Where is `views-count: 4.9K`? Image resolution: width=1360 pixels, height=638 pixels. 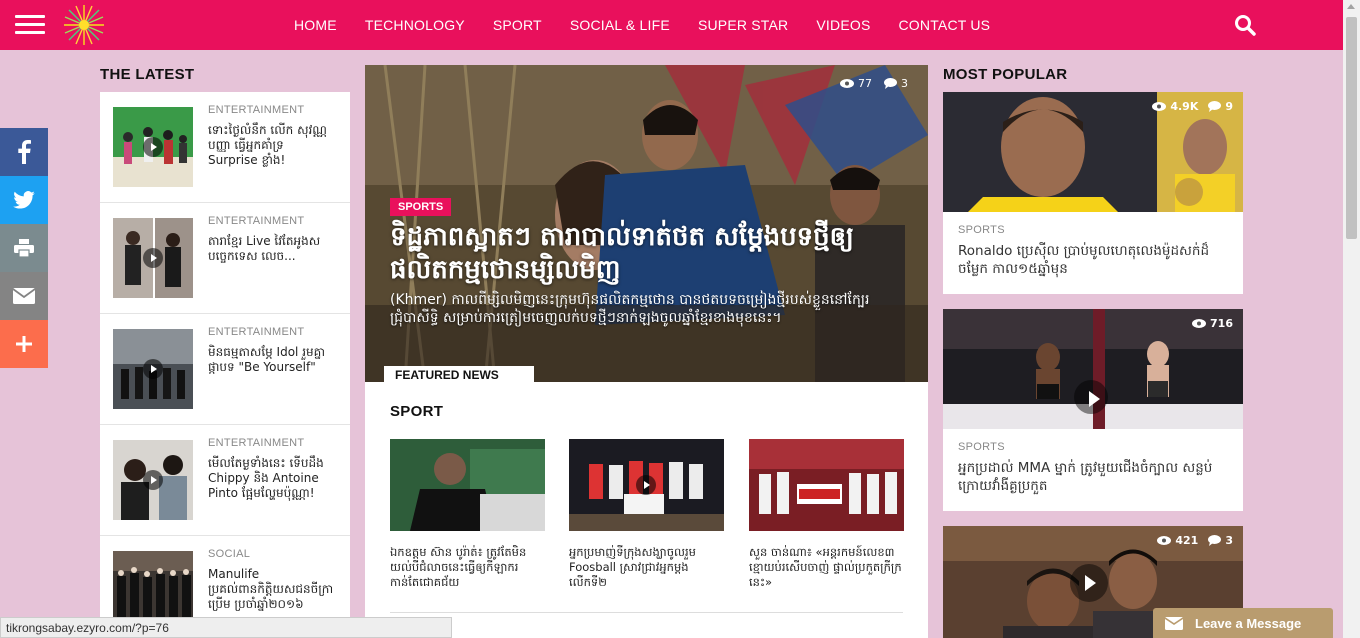 views-count: 4.9K is located at coordinates (1184, 106).